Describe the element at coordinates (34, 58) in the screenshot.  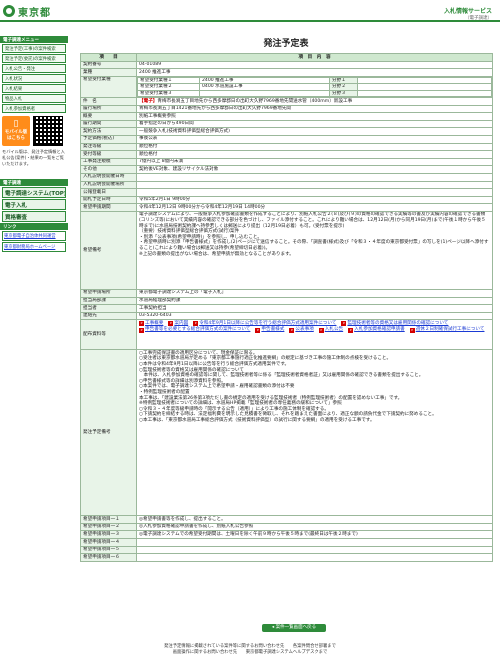
I see `sidebar-item-consignment-search: 発注予定(委託)の案件検索` at that location.